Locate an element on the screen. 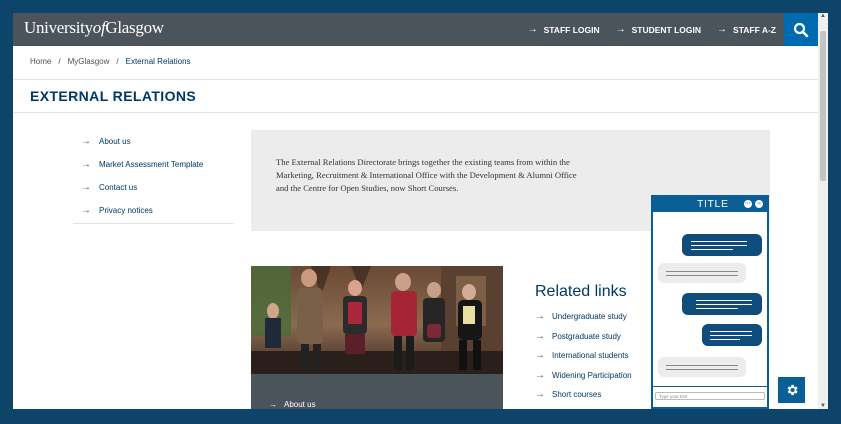  sidenav-item-label: Privacy notices is located at coordinates (126, 210).